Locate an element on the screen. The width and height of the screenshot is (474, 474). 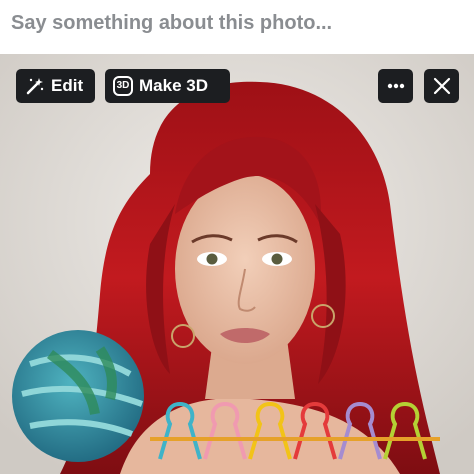
more-horizontal-icon is located at coordinates (395, 86).